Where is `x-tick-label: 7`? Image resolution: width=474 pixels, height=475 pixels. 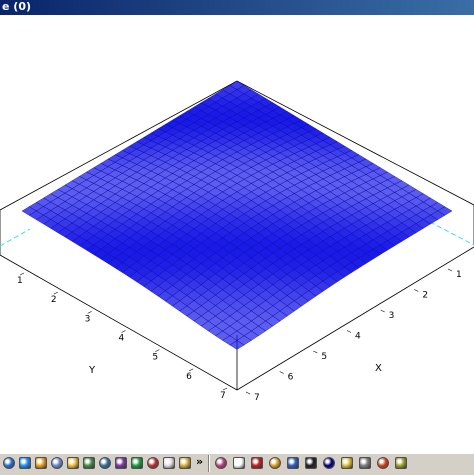 x-tick-label: 7 is located at coordinates (257, 398).